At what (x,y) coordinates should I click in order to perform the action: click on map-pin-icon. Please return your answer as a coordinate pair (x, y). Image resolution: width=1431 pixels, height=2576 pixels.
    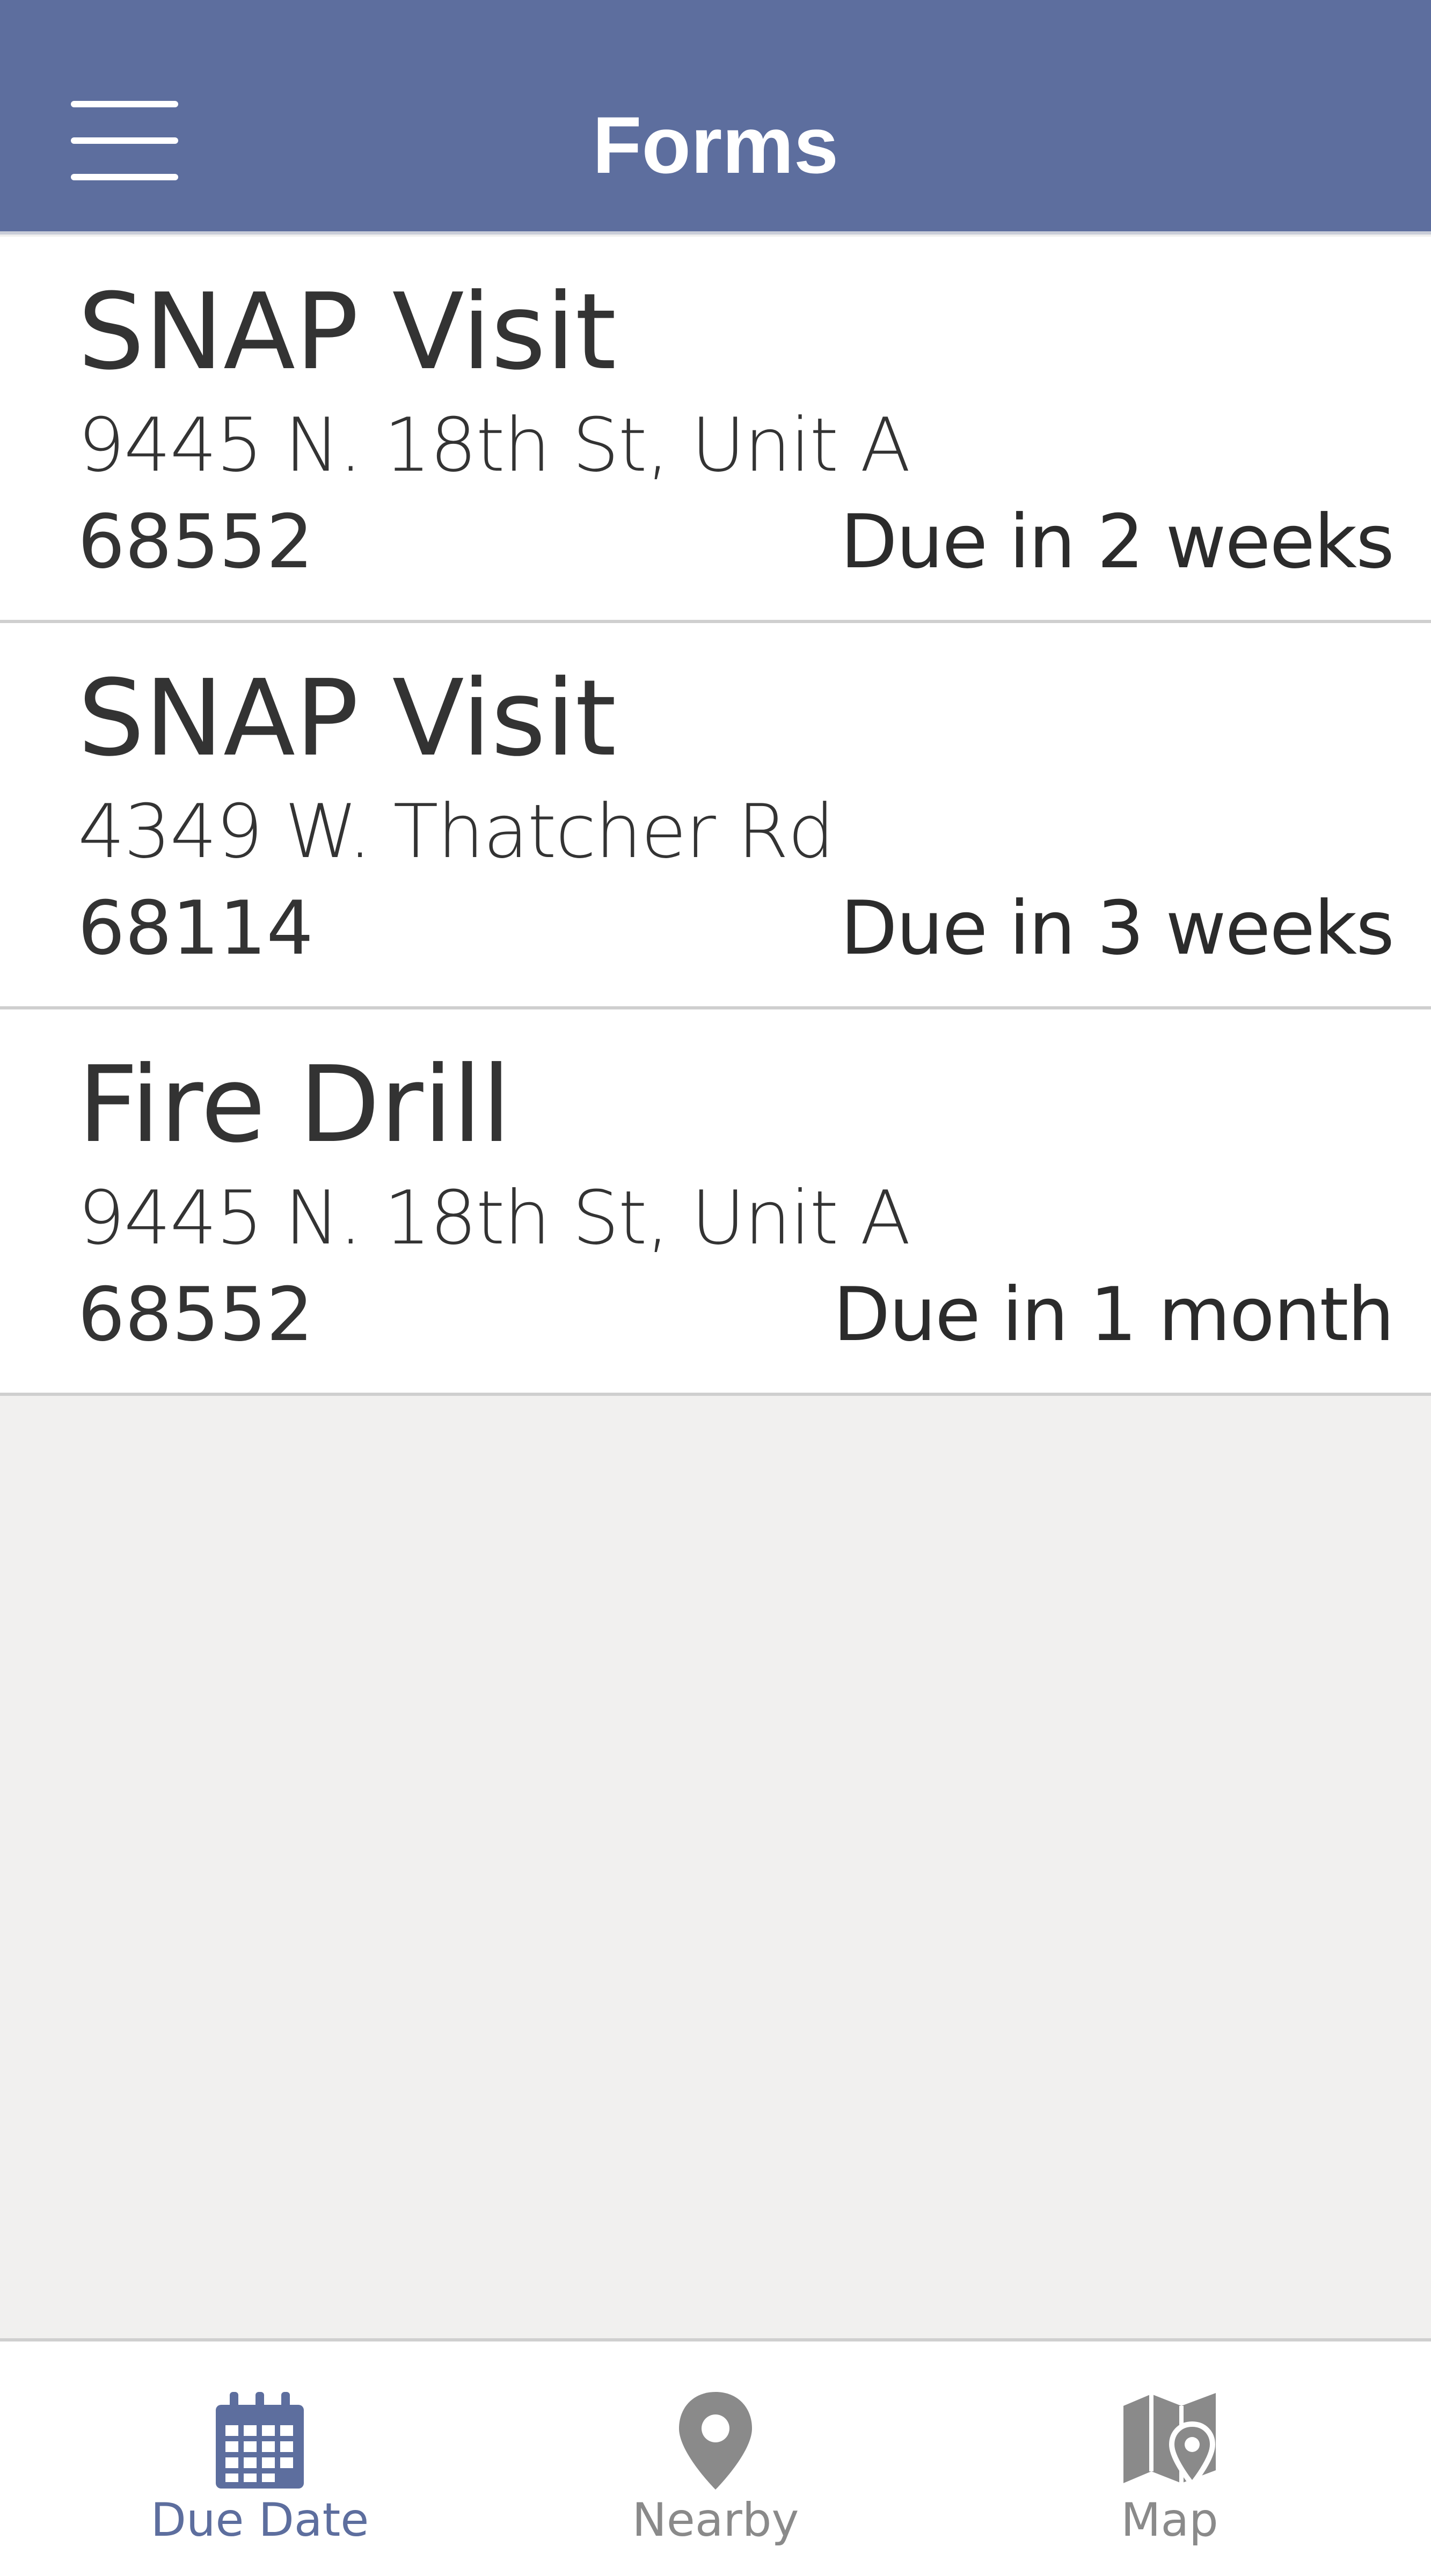
    Looking at the image, I should click on (716, 2441).